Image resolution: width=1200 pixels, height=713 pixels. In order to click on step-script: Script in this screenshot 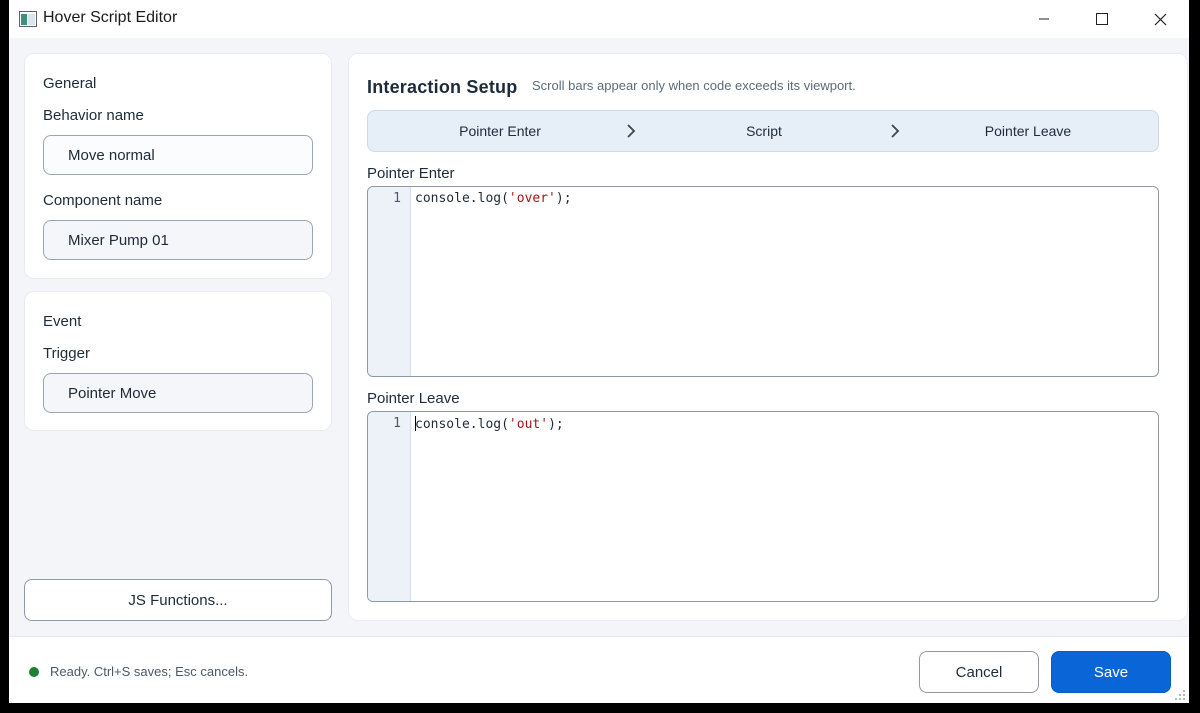, I will do `click(764, 131)`.